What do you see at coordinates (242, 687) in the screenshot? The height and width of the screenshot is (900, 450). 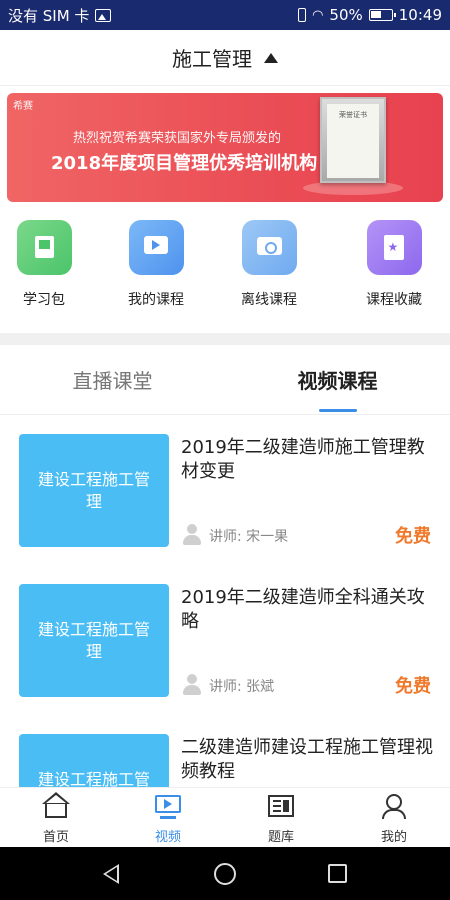 I see `course-teacher: 讲师: 张斌` at bounding box center [242, 687].